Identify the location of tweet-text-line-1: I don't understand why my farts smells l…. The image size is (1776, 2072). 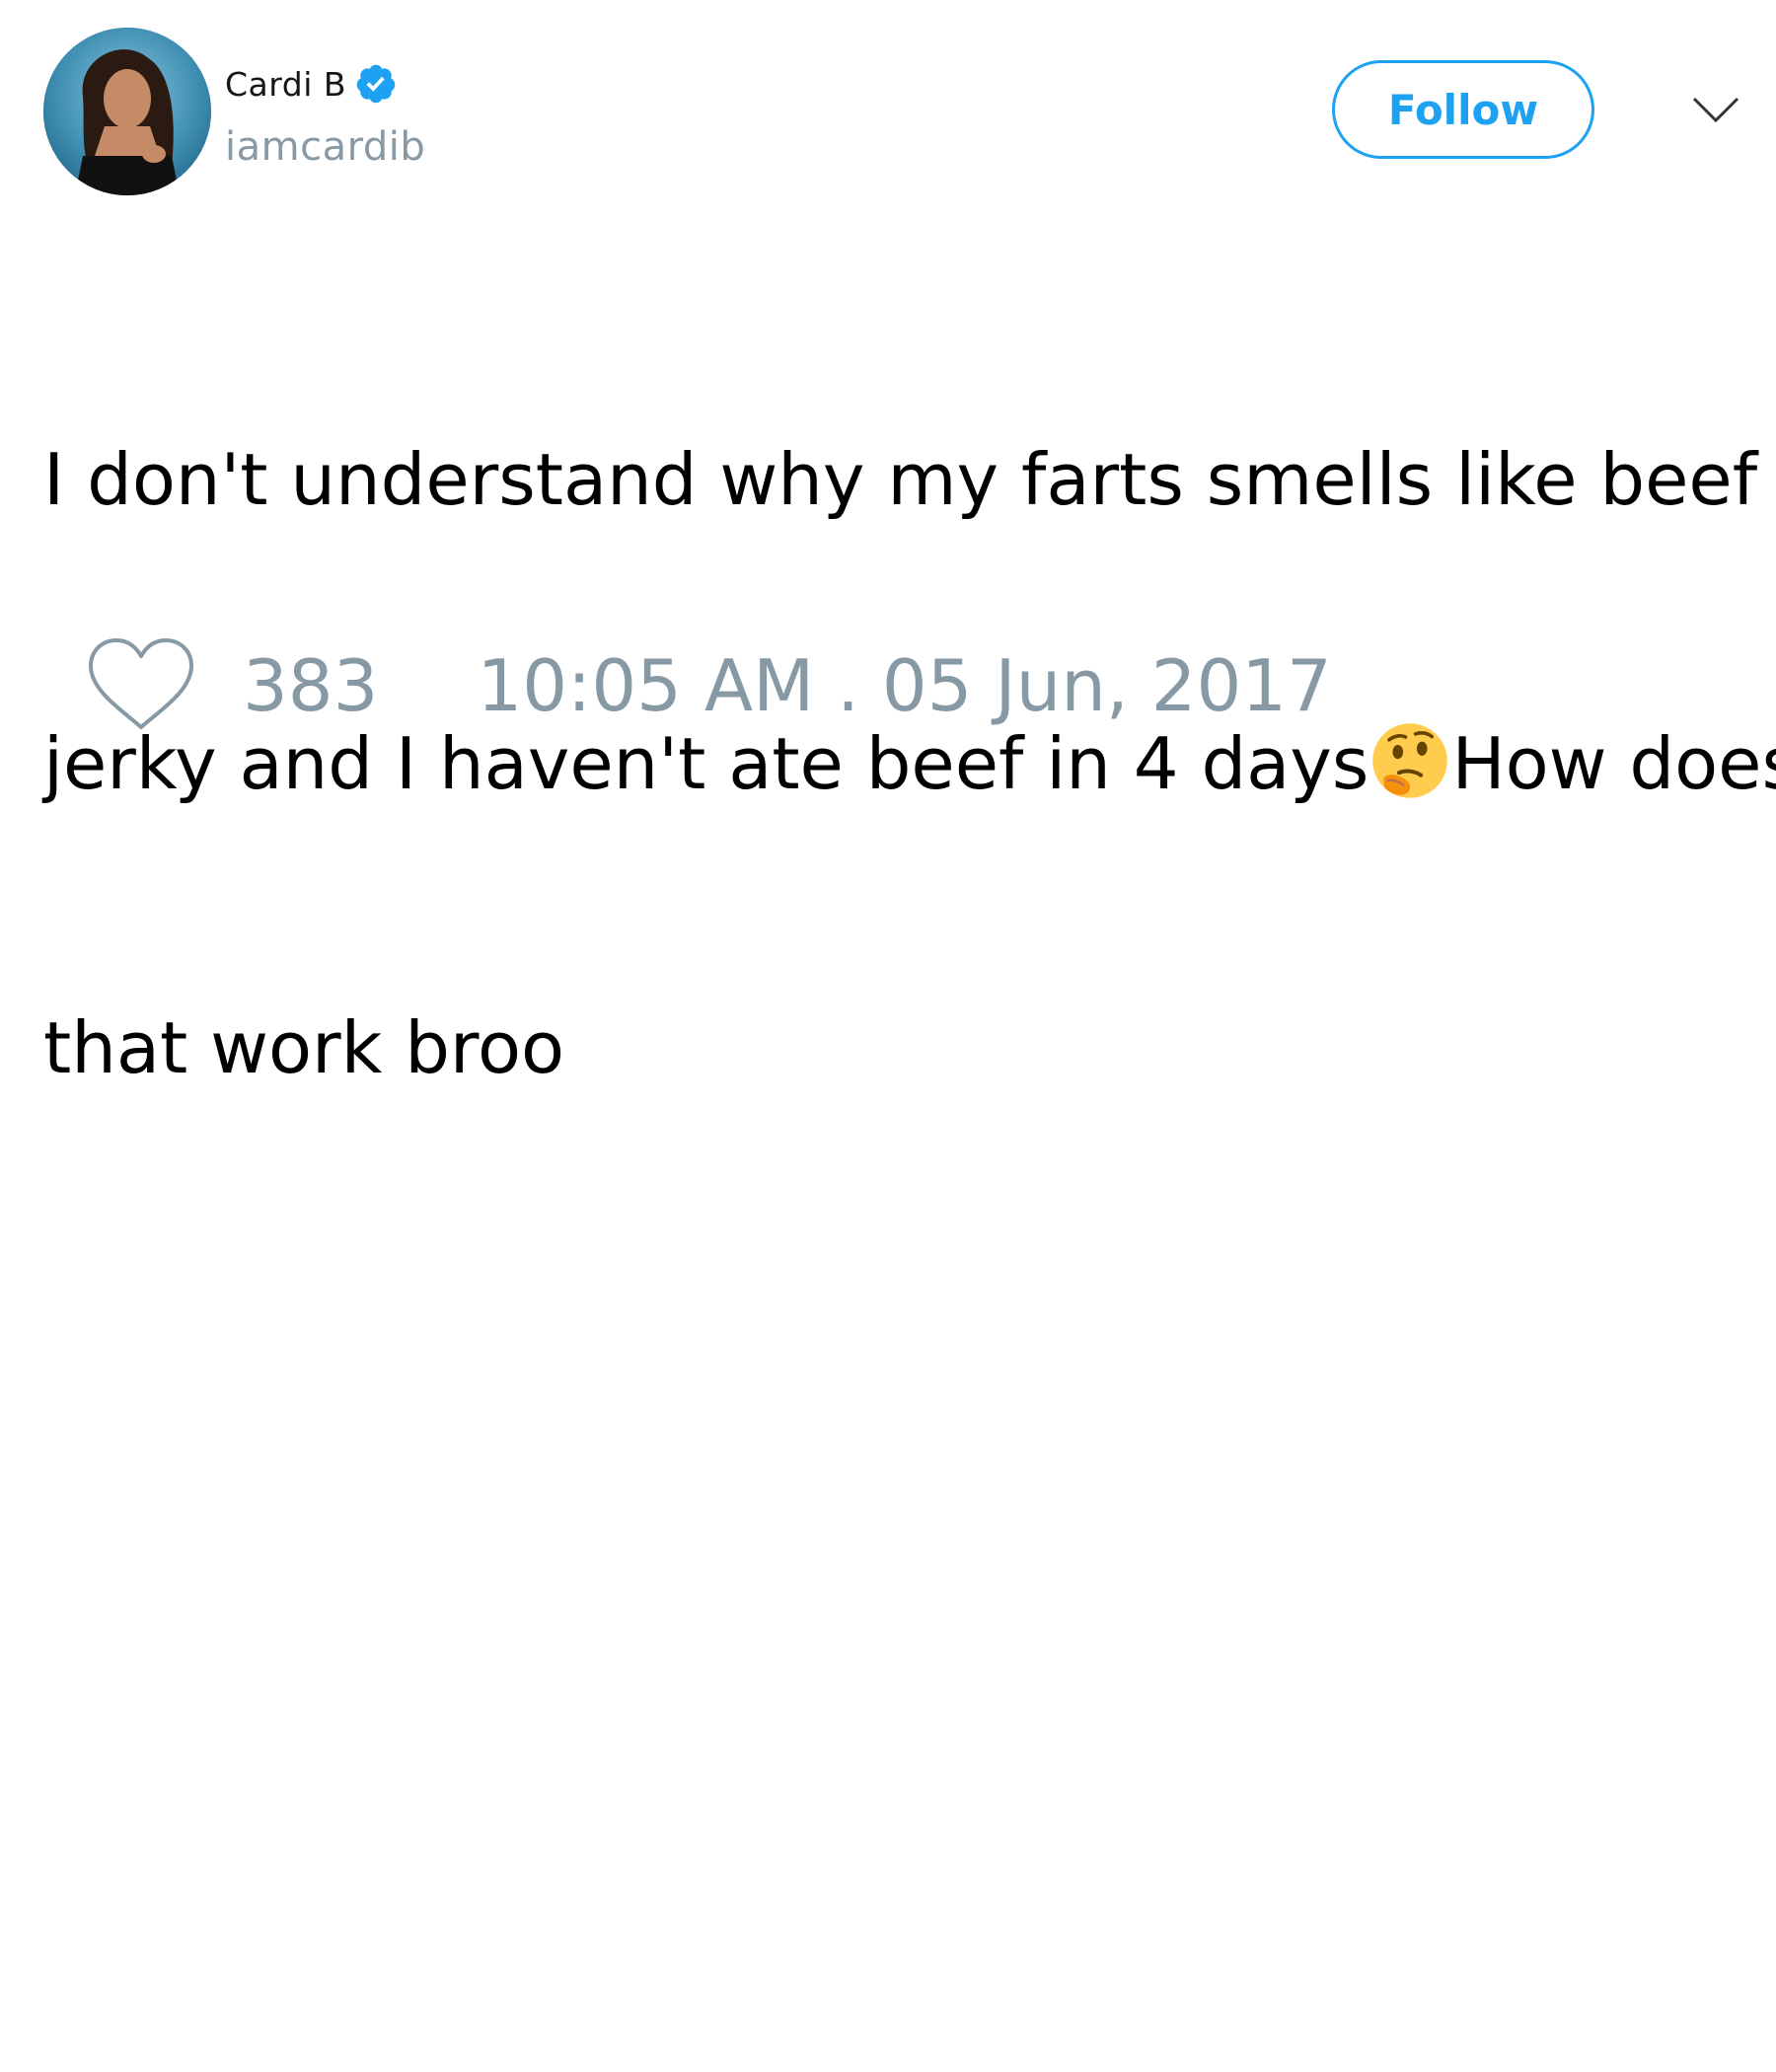
(901, 480).